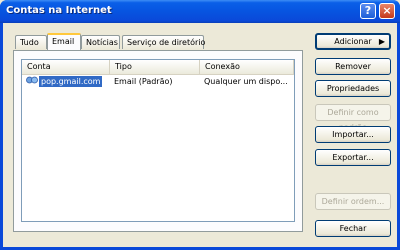 The width and height of the screenshot is (400, 250). I want to click on list-header: Conta Tipo Conexão, so click(158, 67).